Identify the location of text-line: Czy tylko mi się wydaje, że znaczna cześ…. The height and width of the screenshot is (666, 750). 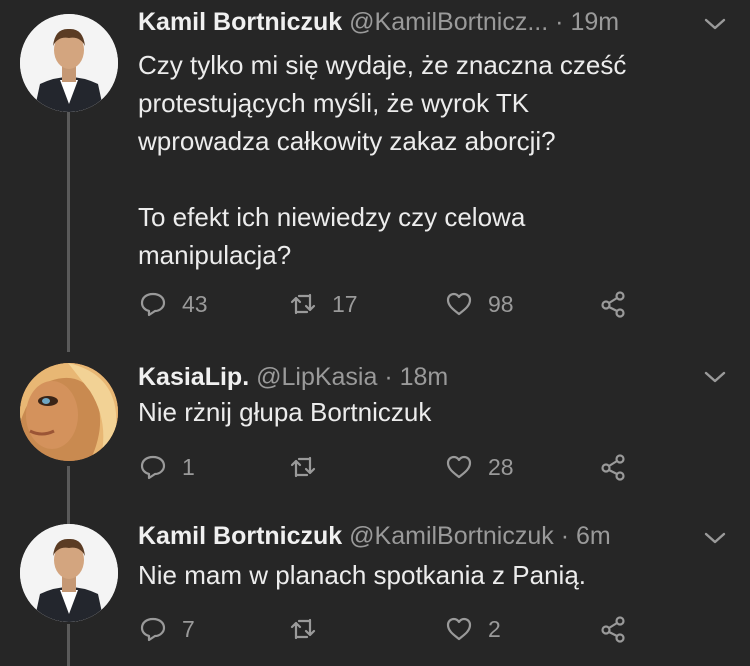
(382, 65).